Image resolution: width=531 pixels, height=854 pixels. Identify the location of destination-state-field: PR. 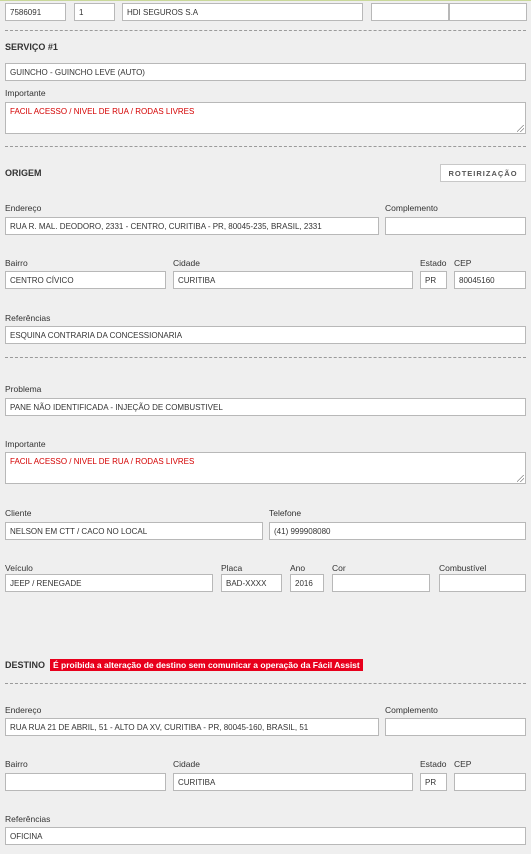
(433, 782).